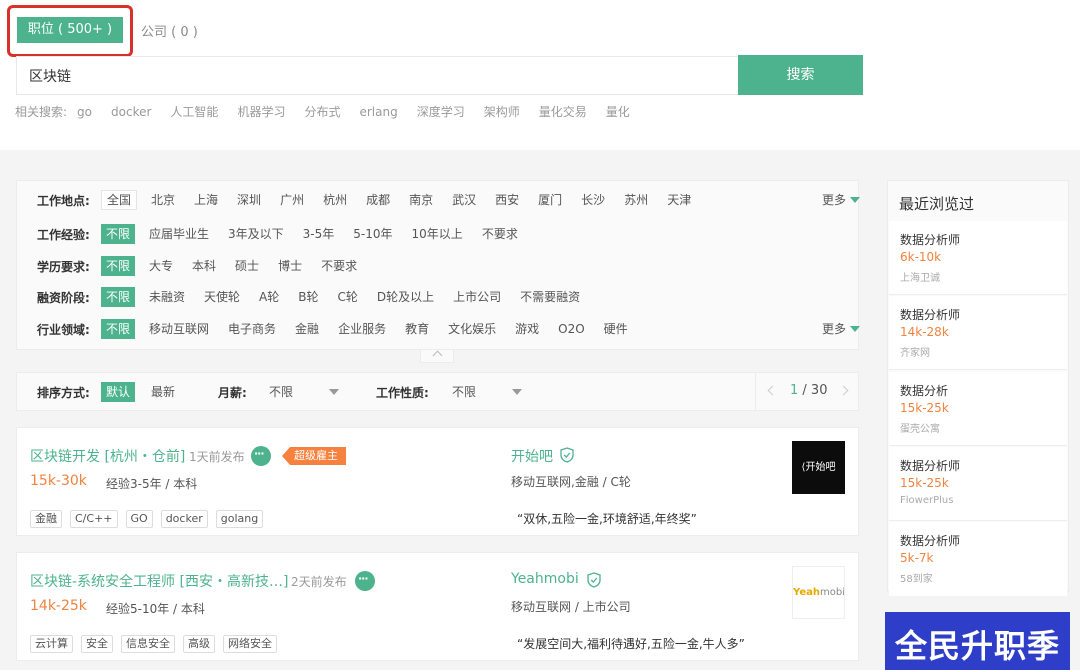 This screenshot has width=1080, height=670. I want to click on company-logo: ⟨开始吧, so click(818, 467).